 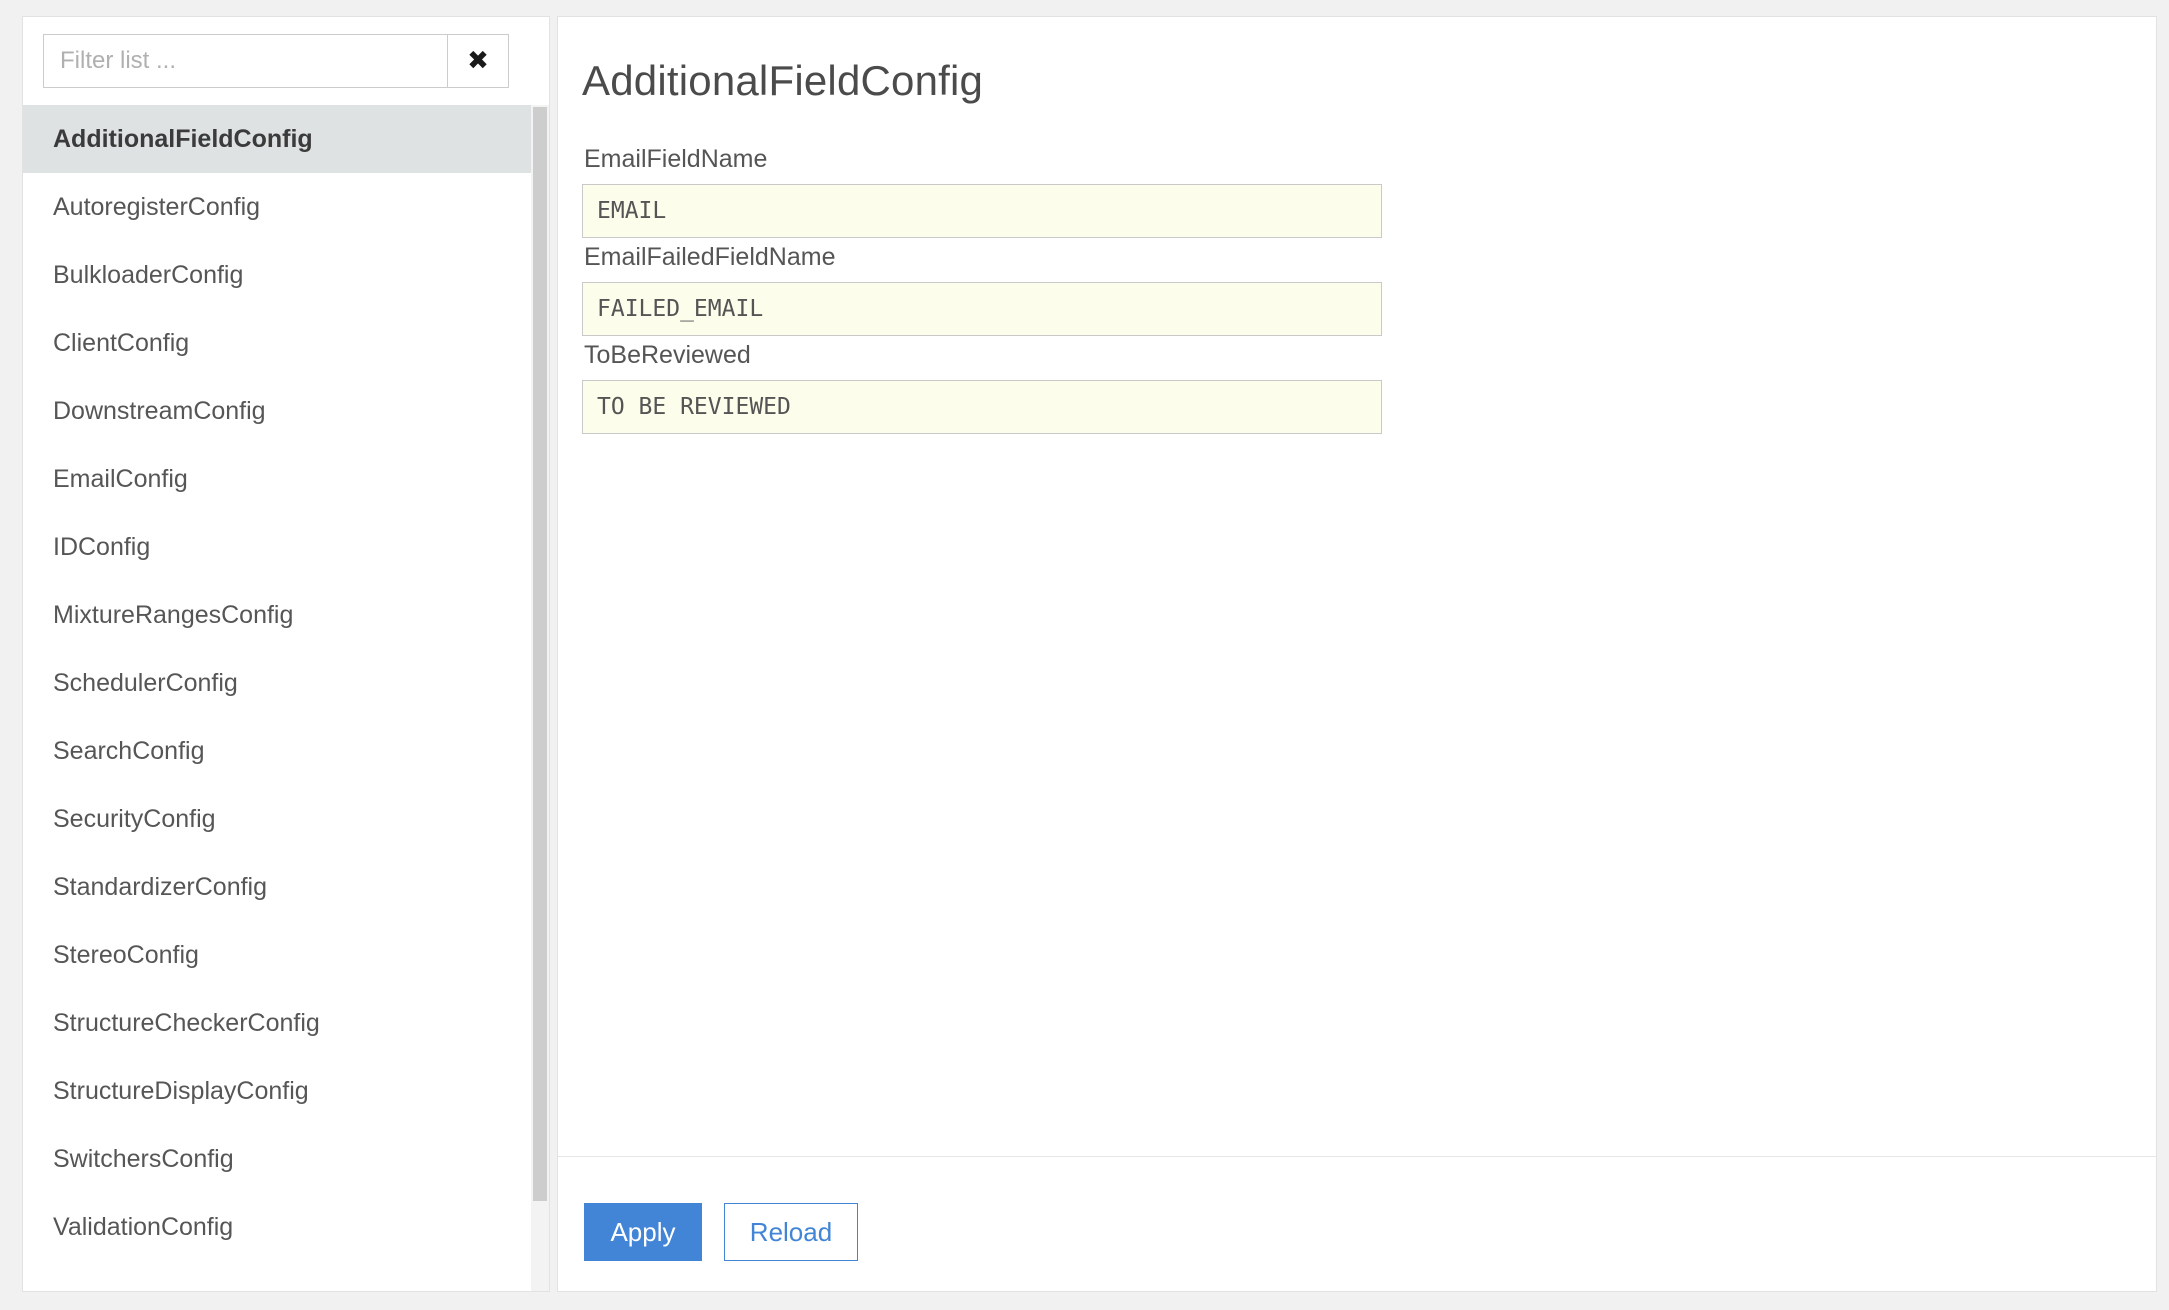 I want to click on reload-button: Reload, so click(x=791, y=1232).